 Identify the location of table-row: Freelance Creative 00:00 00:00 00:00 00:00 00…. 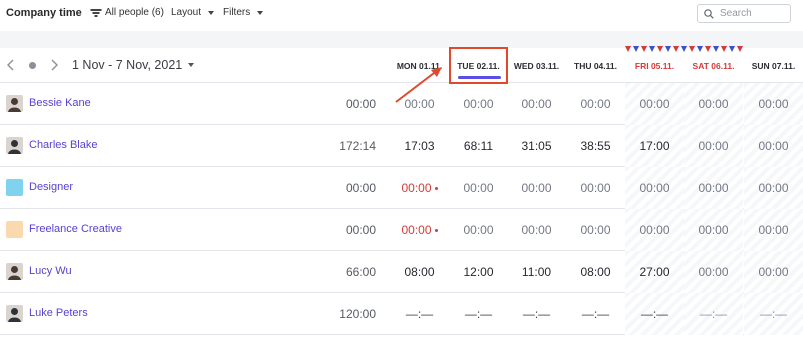
(401, 230).